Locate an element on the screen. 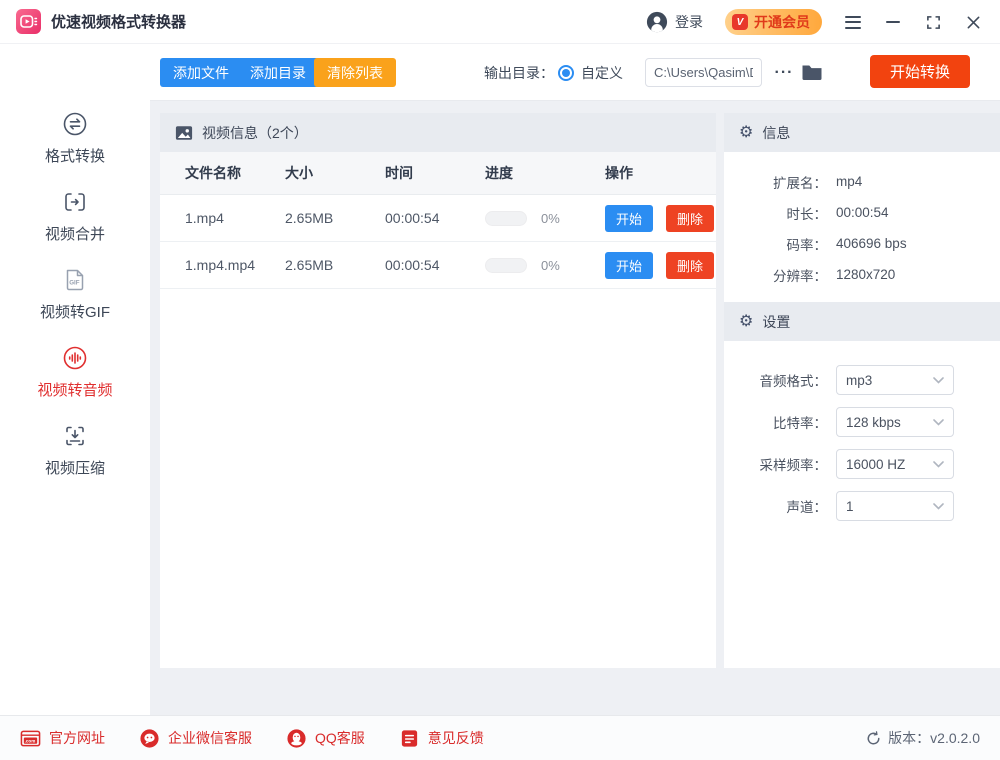 This screenshot has height=760, width=1000. sidebar-item-video-to-audio: 视频转音频 is located at coordinates (75, 372).